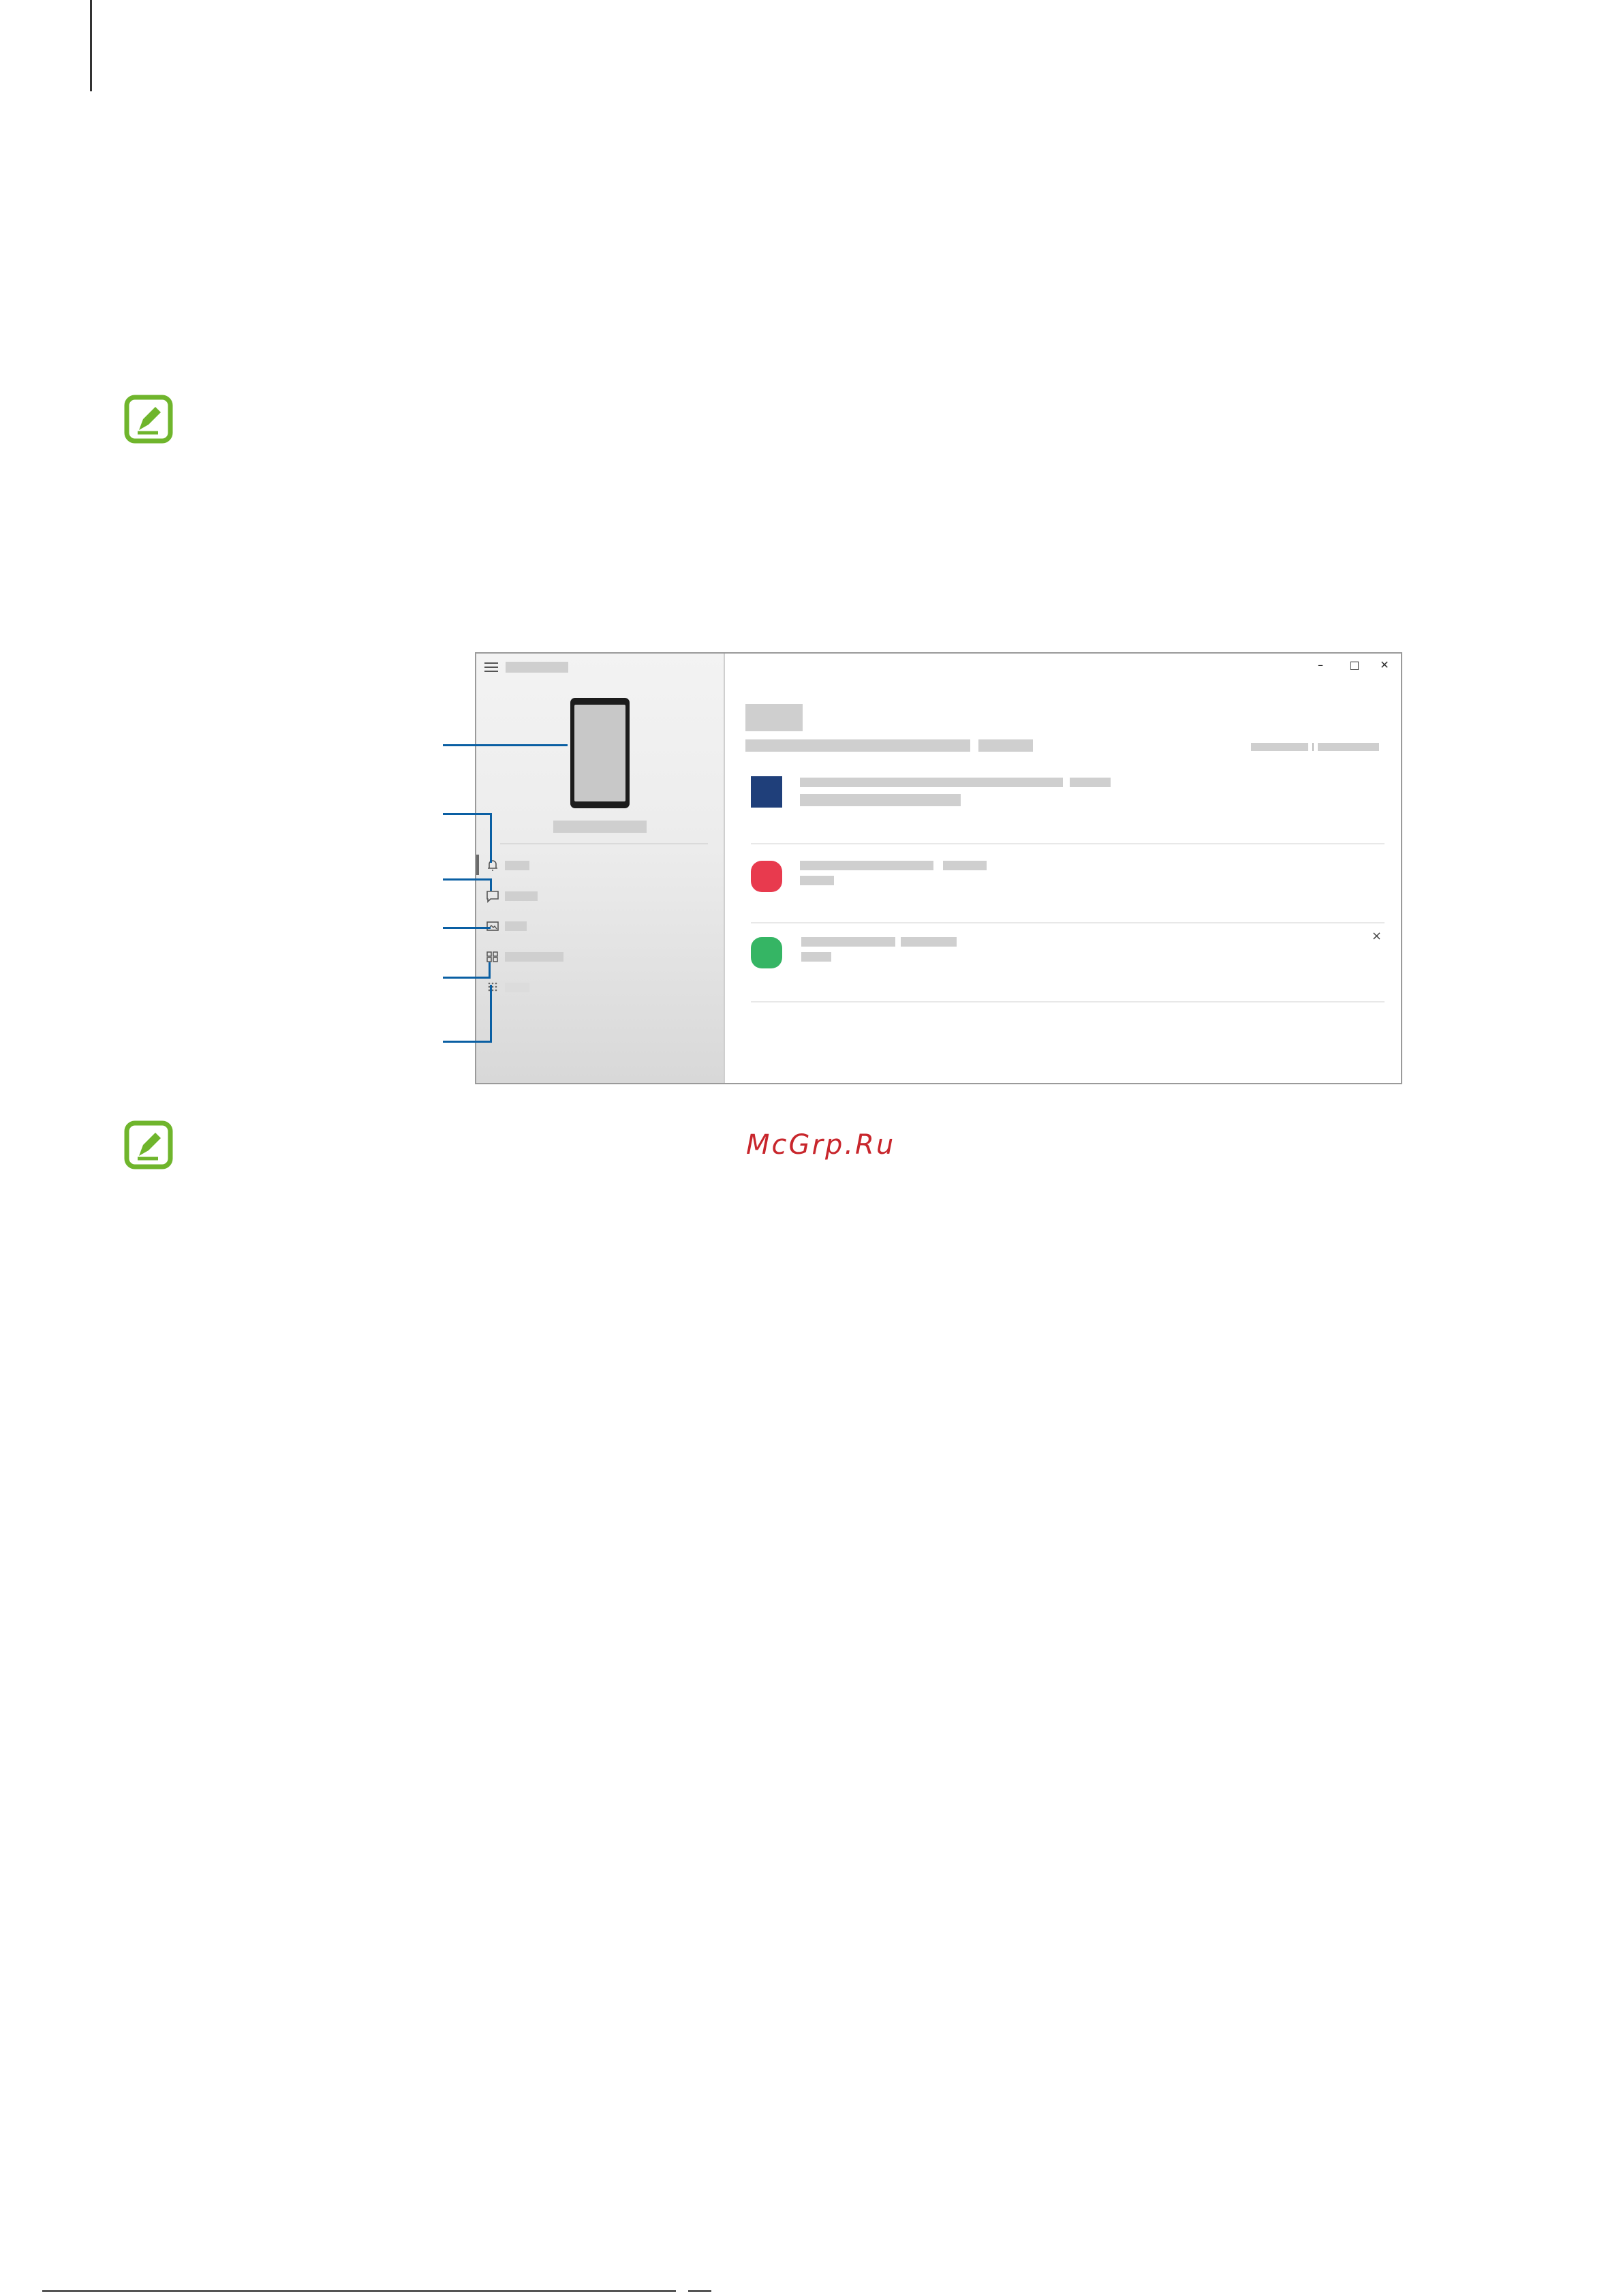 The image size is (1623, 2296). I want to click on callout-line-5-vertical, so click(490, 970).